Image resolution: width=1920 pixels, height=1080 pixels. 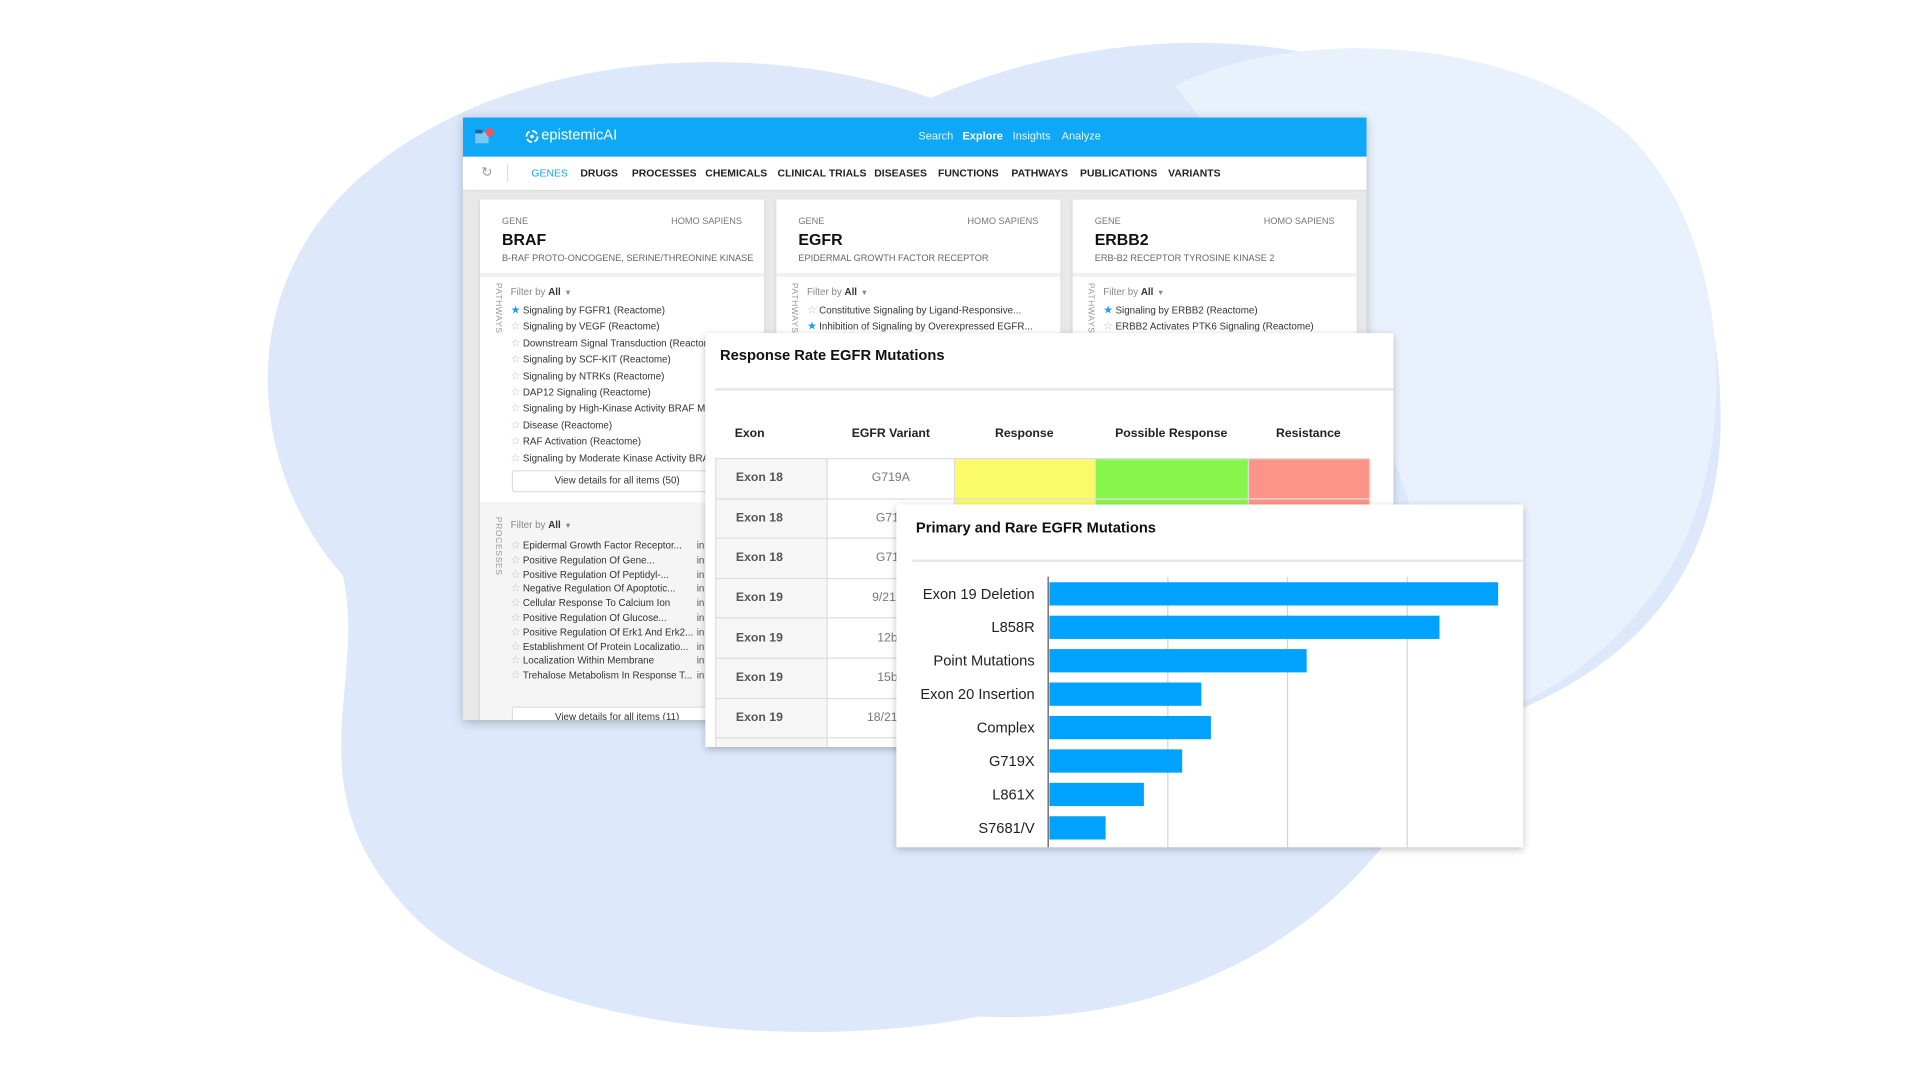 I want to click on column-header-possible-response: Possible Response, so click(x=1171, y=434).